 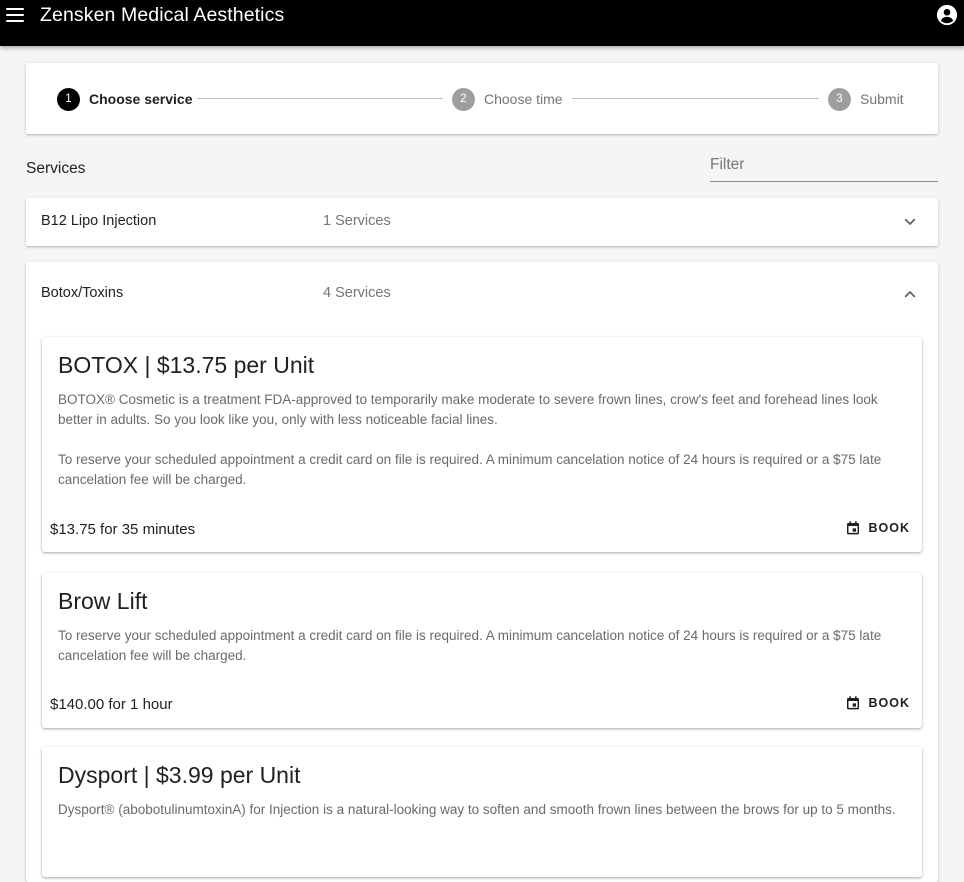 What do you see at coordinates (186, 365) in the screenshot?
I see `service-title: BOTOX | $13.75 per Unit` at bounding box center [186, 365].